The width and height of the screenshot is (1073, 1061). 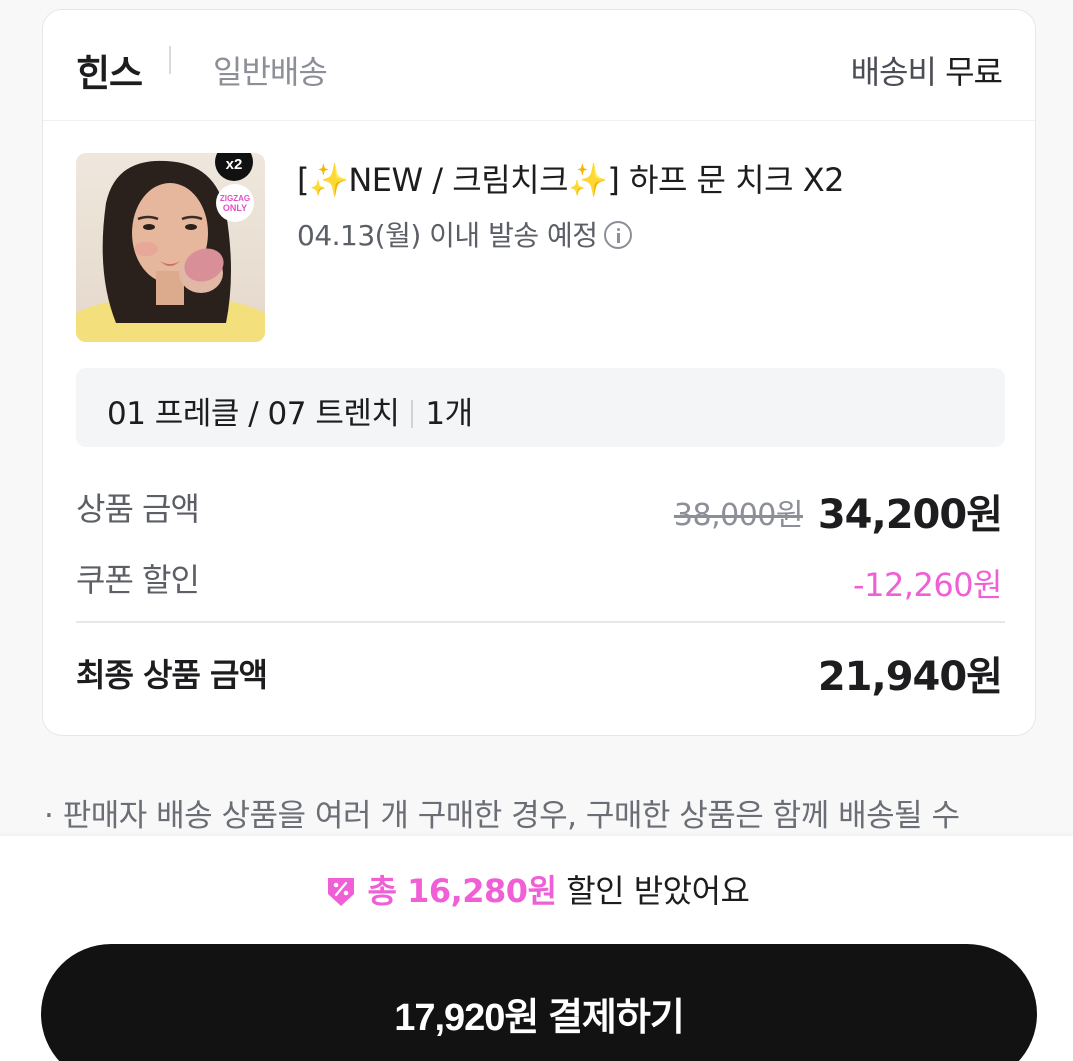 What do you see at coordinates (235, 198) in the screenshot?
I see `thumbnail-sticker-line1: ZIGZAG` at bounding box center [235, 198].